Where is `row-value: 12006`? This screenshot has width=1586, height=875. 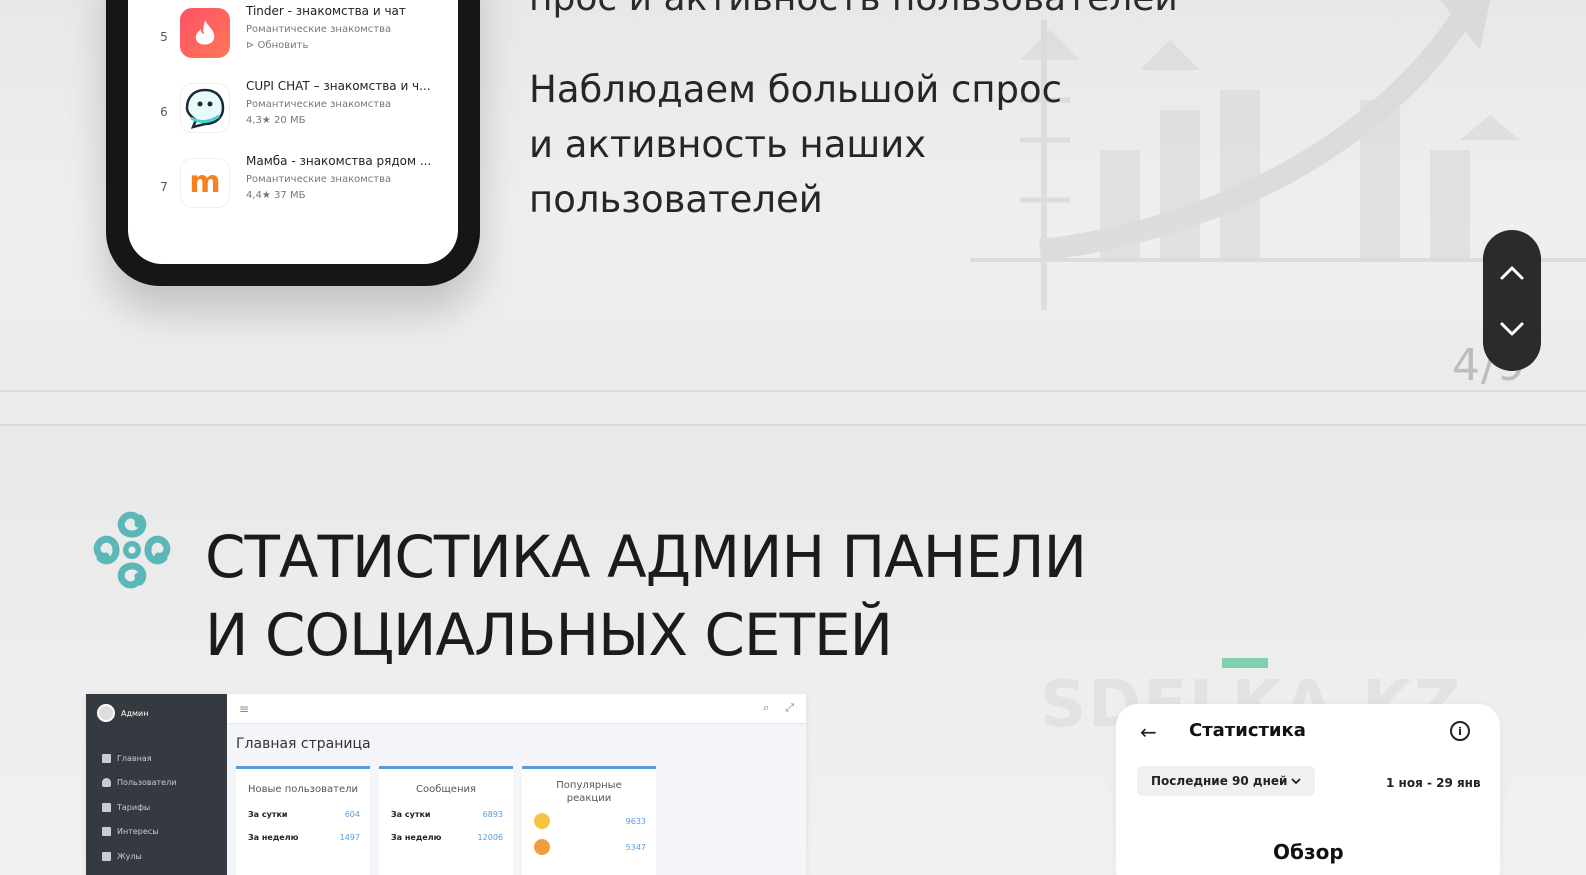
row-value: 12006 is located at coordinates (490, 837).